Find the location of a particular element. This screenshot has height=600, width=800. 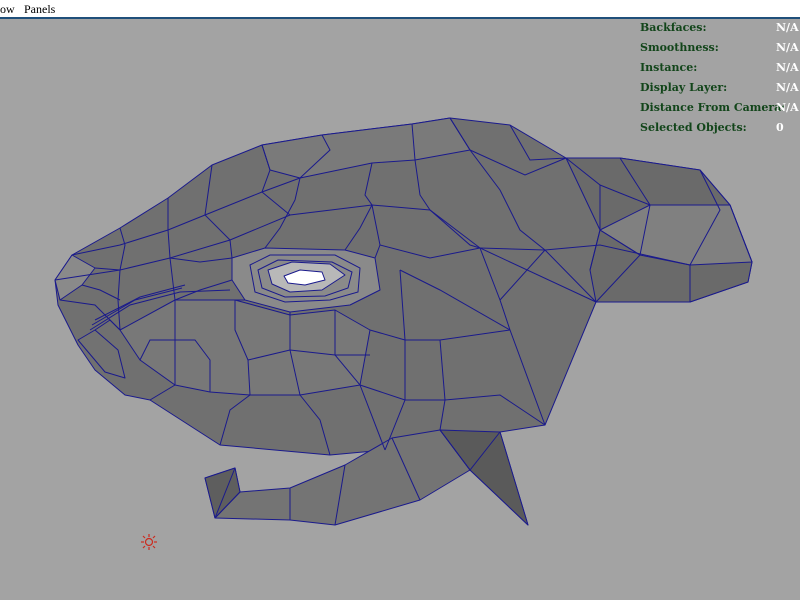

point-light-icon is located at coordinates (149, 542).